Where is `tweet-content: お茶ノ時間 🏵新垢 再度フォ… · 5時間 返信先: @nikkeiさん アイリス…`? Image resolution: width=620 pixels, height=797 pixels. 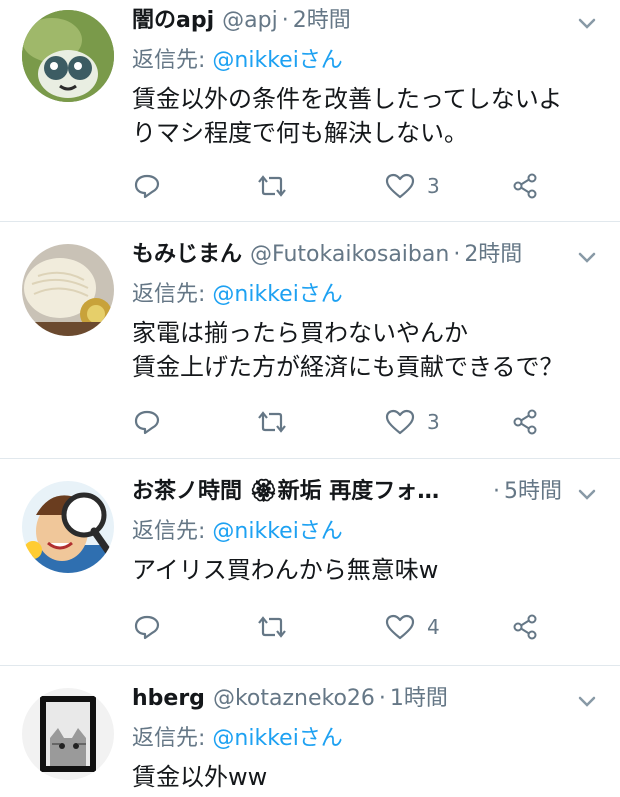 tweet-content: お茶ノ時間 🏵新垢 再度フォ… · 5時間 返信先: @nikkeiさん アイリス… is located at coordinates (366, 532).